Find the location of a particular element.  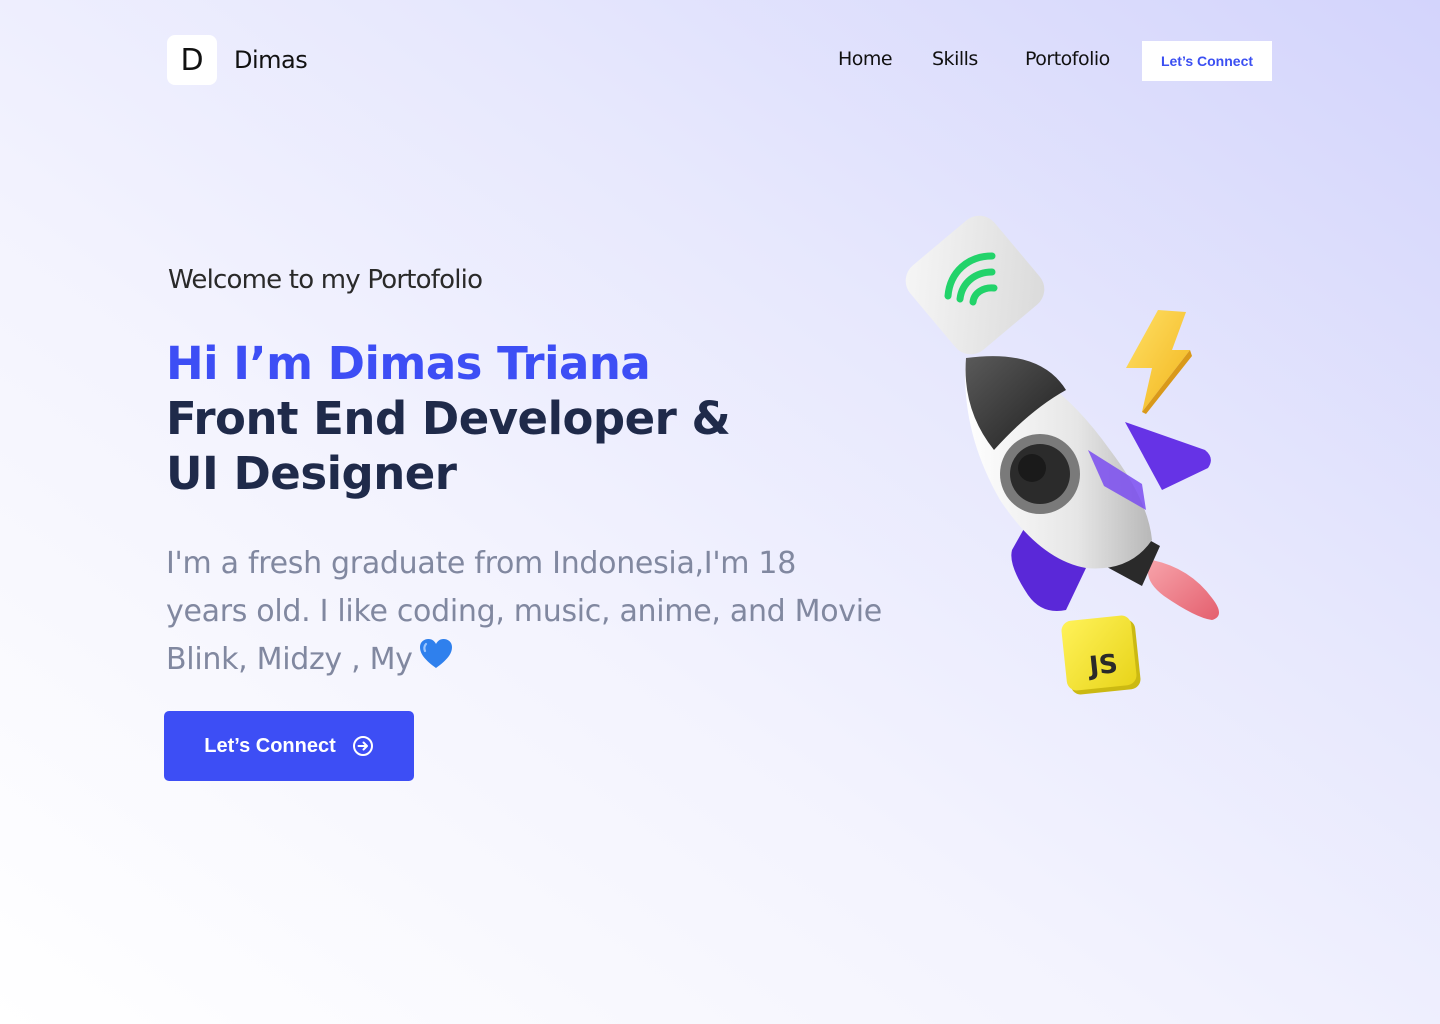

hero-role: Front End Developer & UI Designer is located at coordinates (448, 446).